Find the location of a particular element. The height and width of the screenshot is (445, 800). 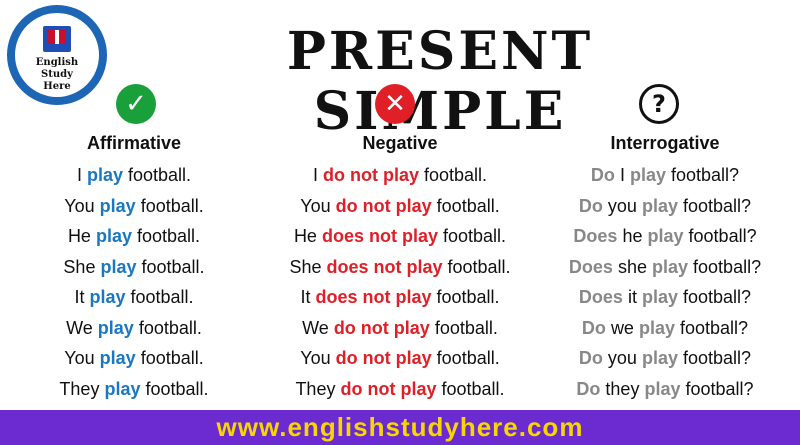

interrogative-sentence: Does he play football? is located at coordinates (665, 236).